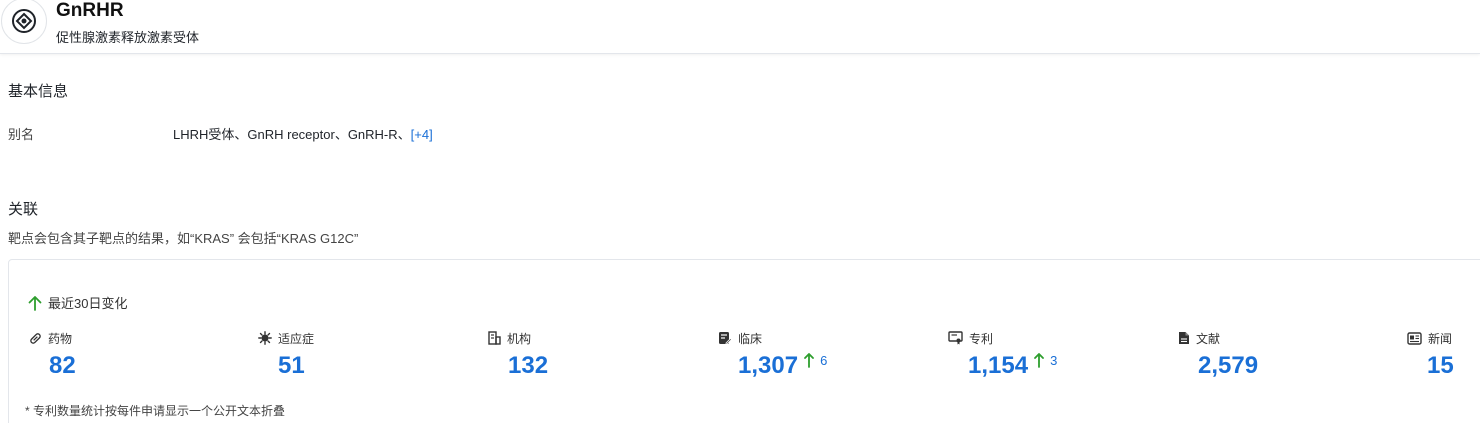 The image size is (1480, 423). What do you see at coordinates (1054, 360) in the screenshot?
I see `stat-delta-value: 3` at bounding box center [1054, 360].